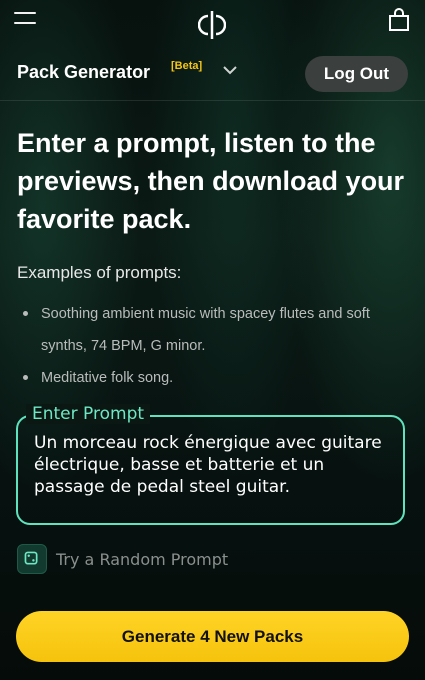  What do you see at coordinates (356, 74) in the screenshot?
I see `logout-button: Log Out` at bounding box center [356, 74].